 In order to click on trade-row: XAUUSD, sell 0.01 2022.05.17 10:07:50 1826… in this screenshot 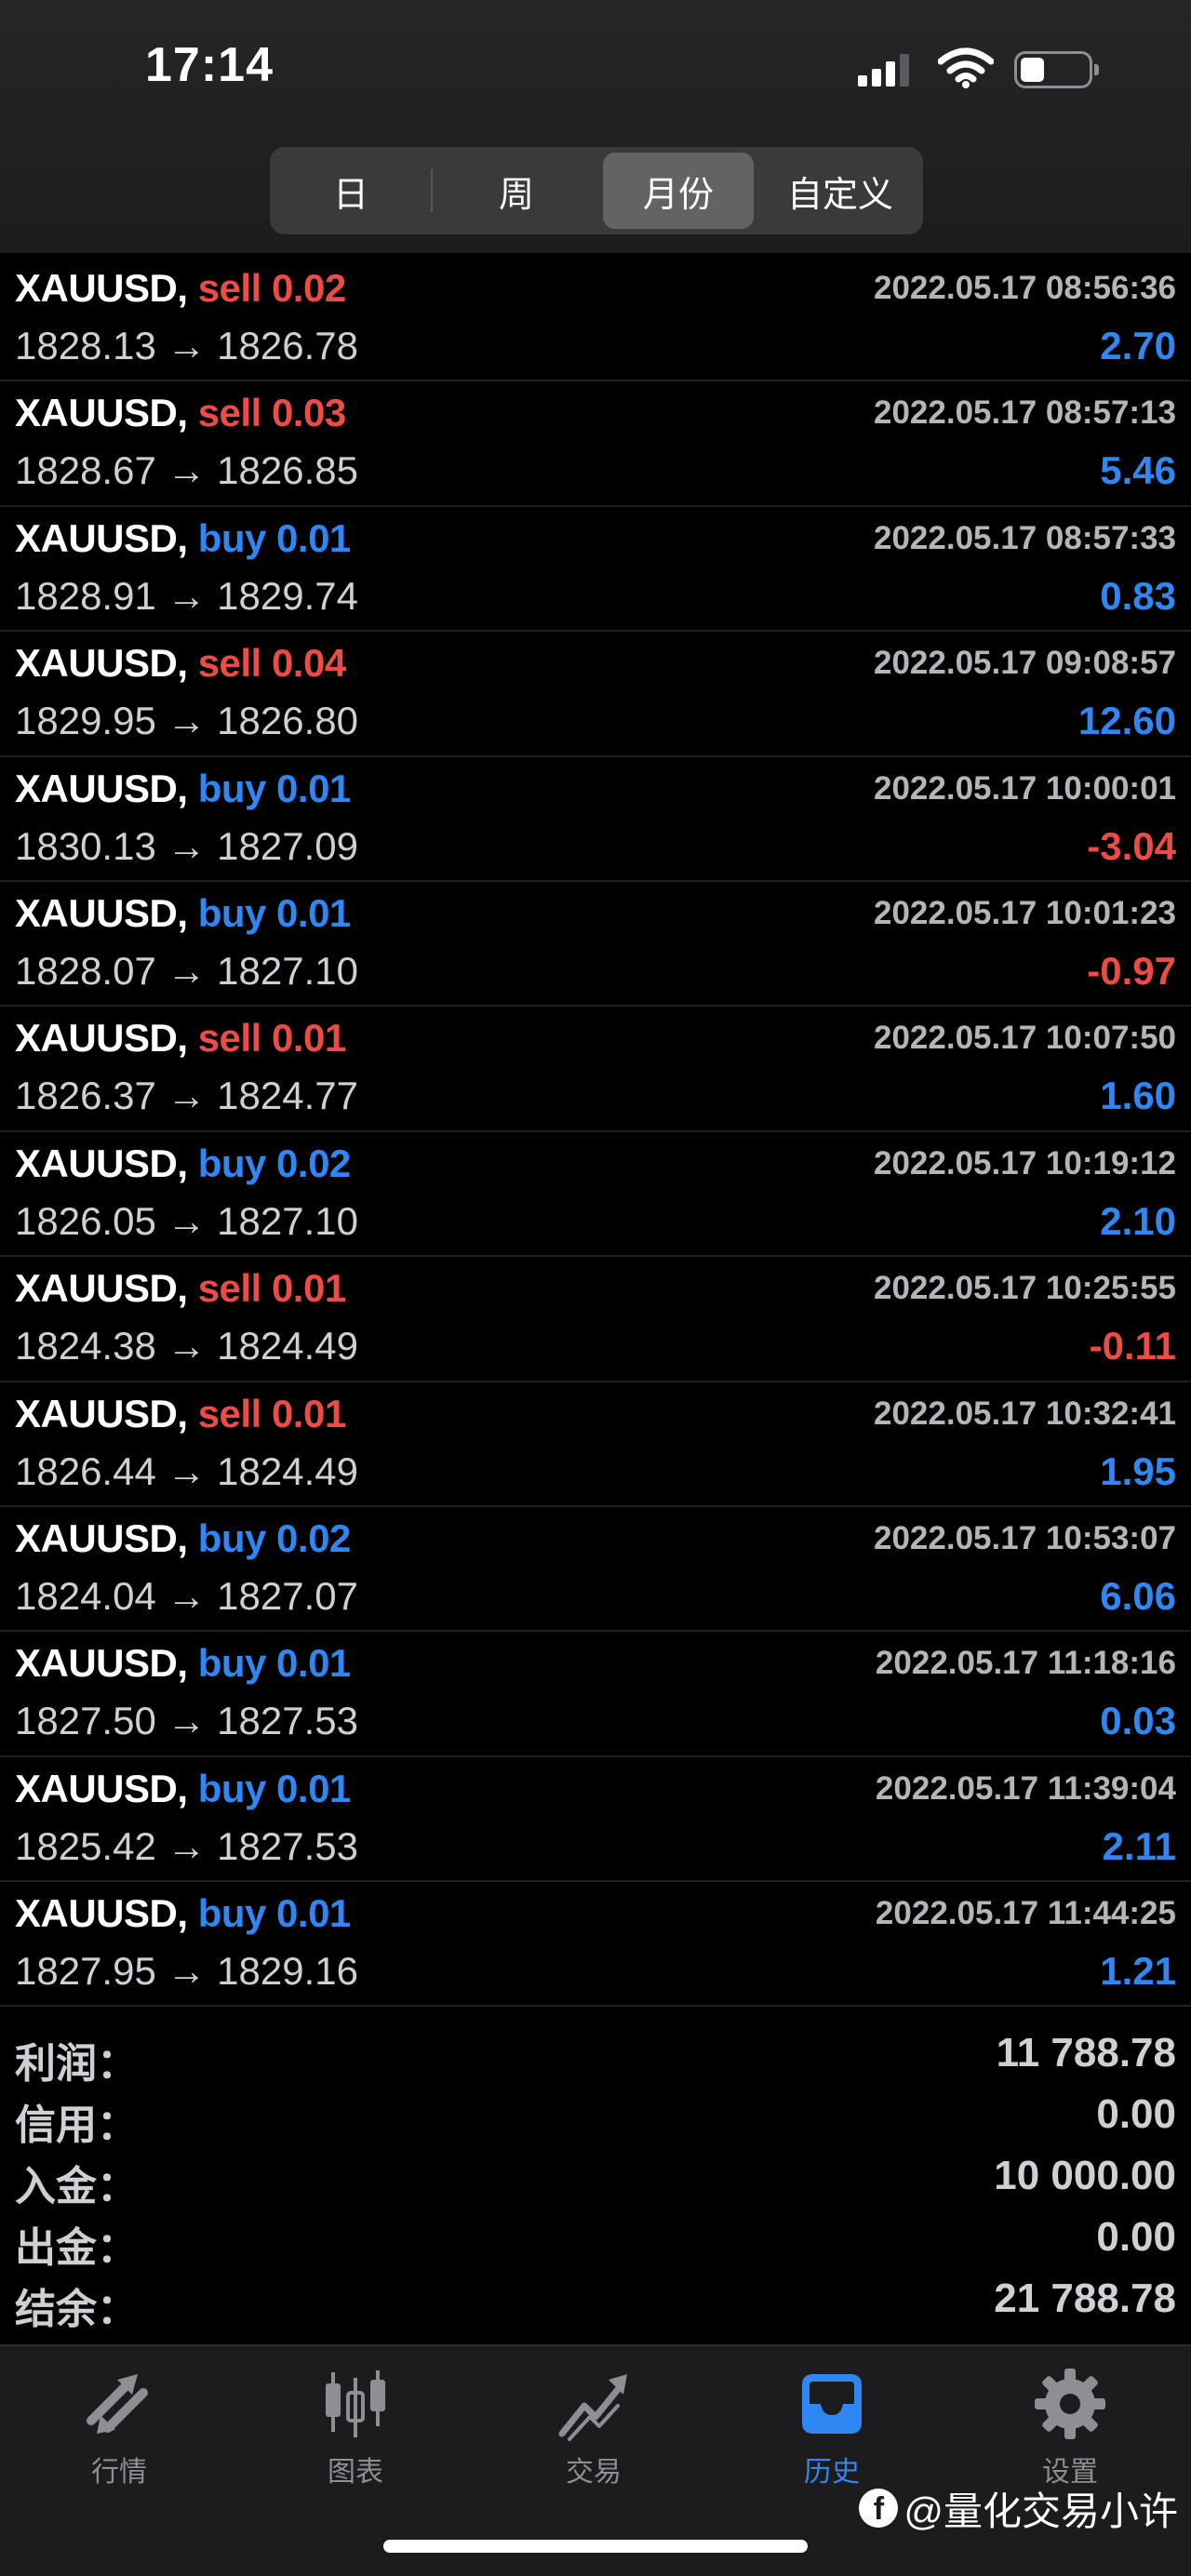, I will do `click(595, 1069)`.